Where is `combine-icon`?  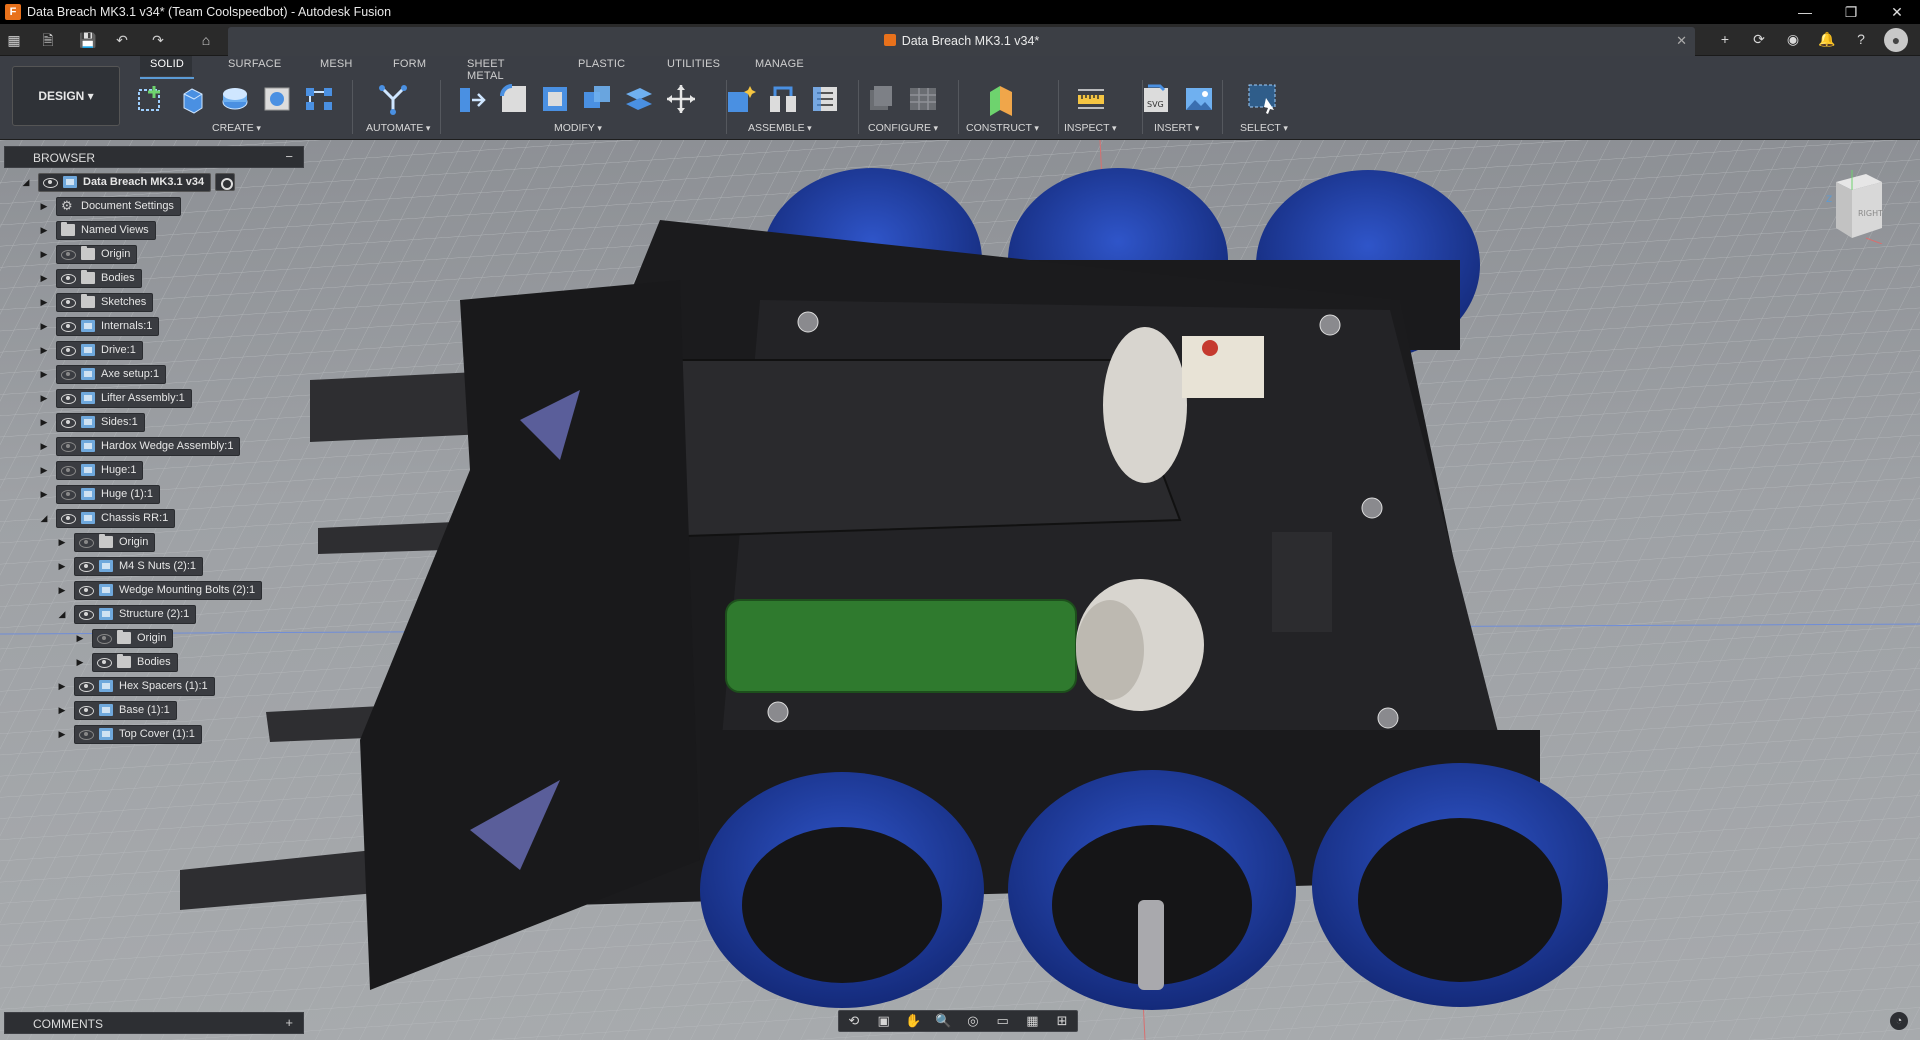
combine-icon is located at coordinates (597, 99).